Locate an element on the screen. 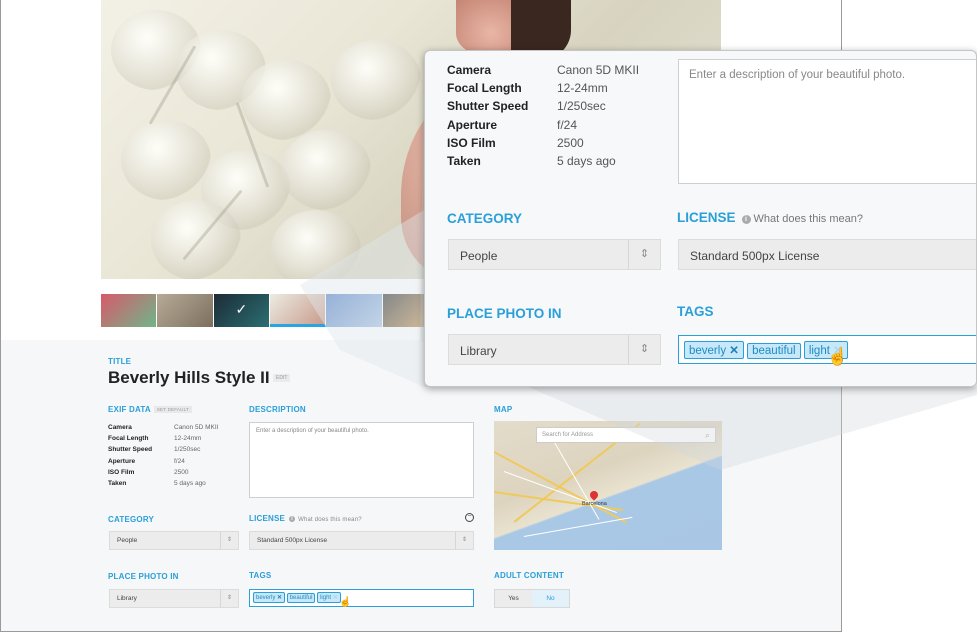  zoom-license-label: LICENSE i What does this mean? is located at coordinates (770, 217).